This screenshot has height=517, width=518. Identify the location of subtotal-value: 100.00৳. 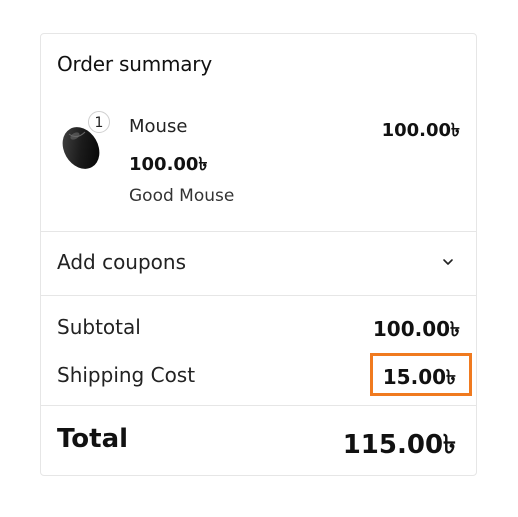
(416, 329).